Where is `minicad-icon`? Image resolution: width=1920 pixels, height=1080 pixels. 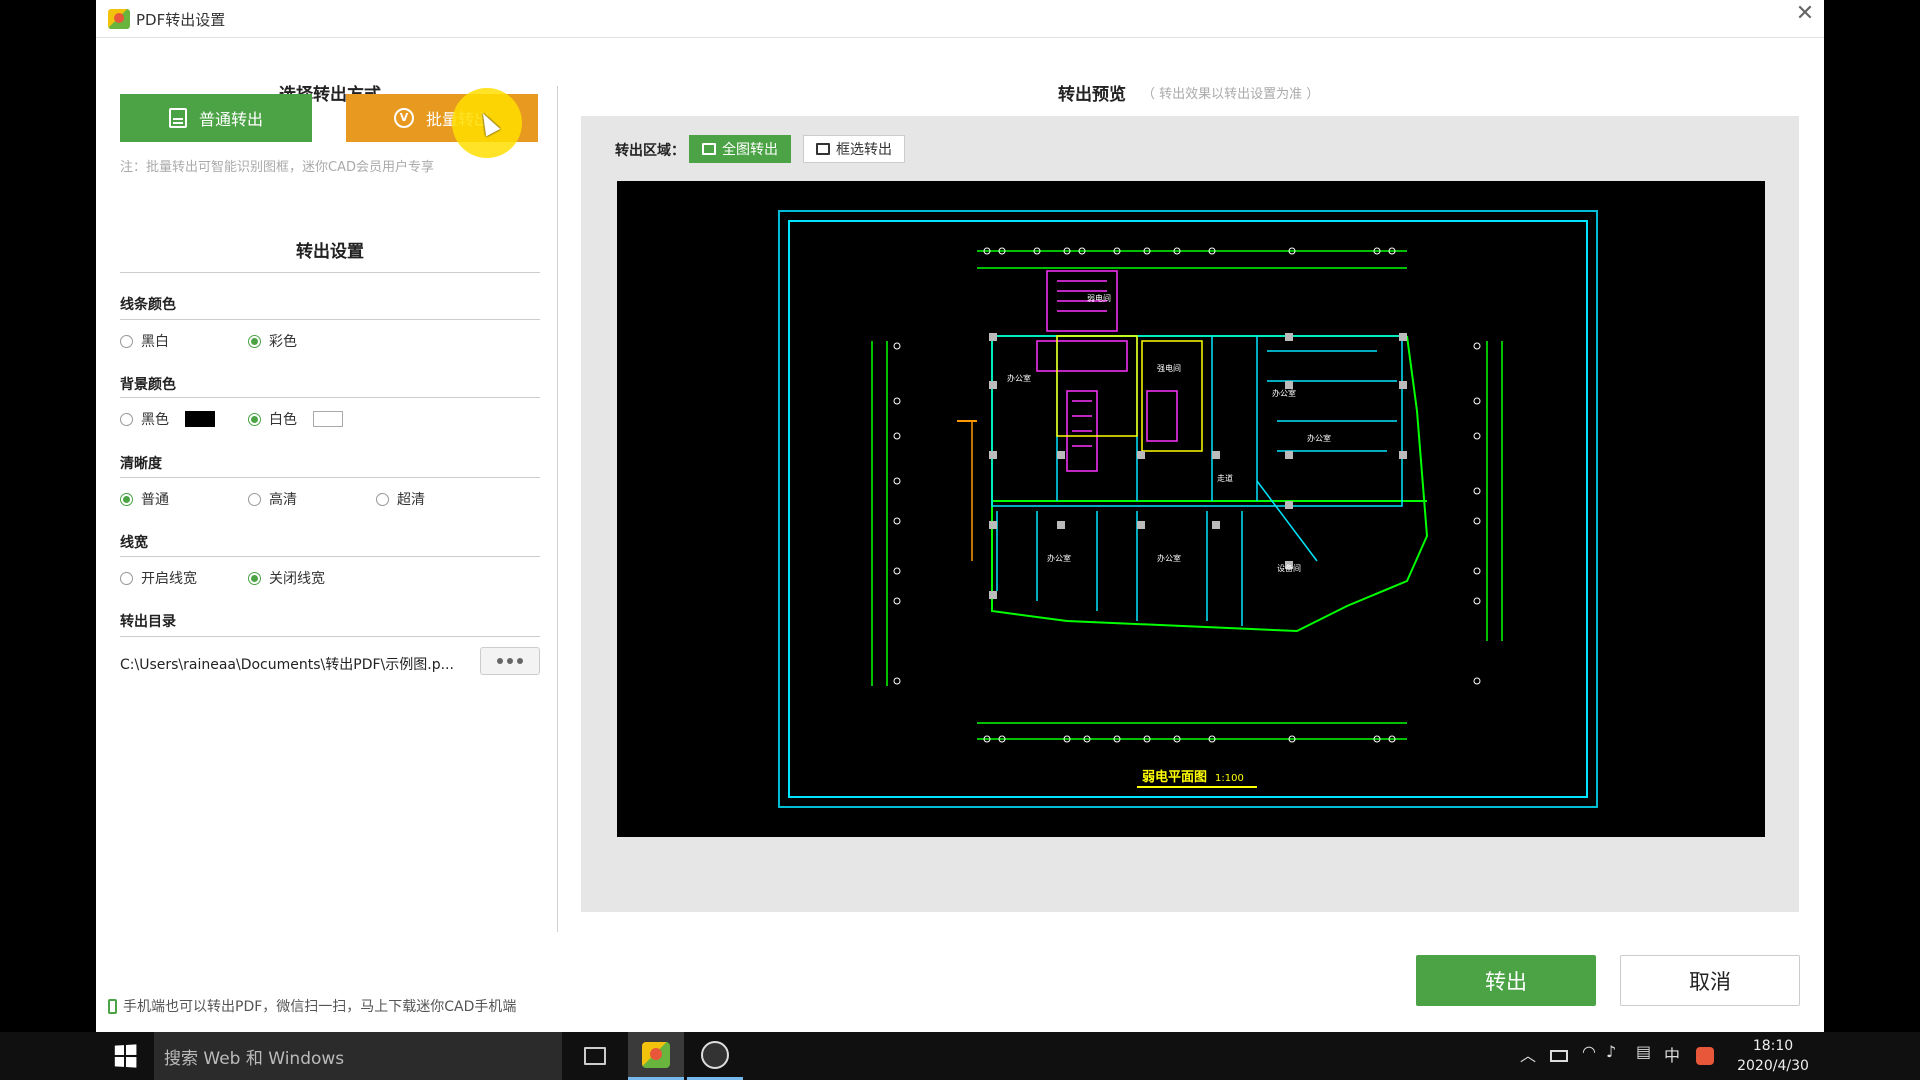 minicad-icon is located at coordinates (656, 1054).